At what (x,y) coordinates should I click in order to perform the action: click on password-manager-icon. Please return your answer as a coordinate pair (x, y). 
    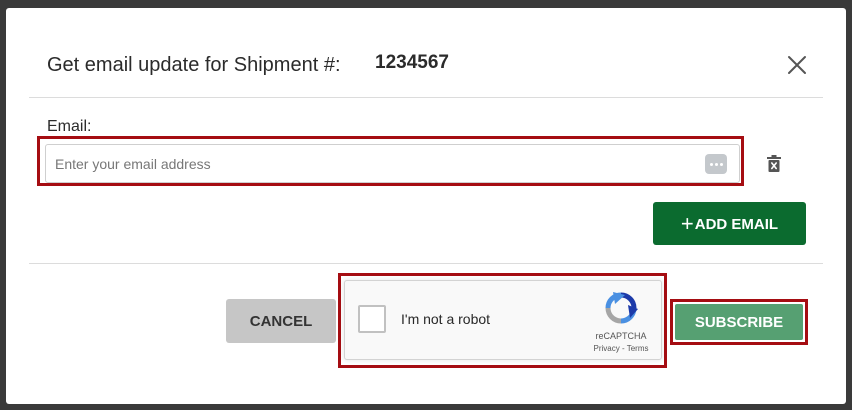
    Looking at the image, I should click on (716, 164).